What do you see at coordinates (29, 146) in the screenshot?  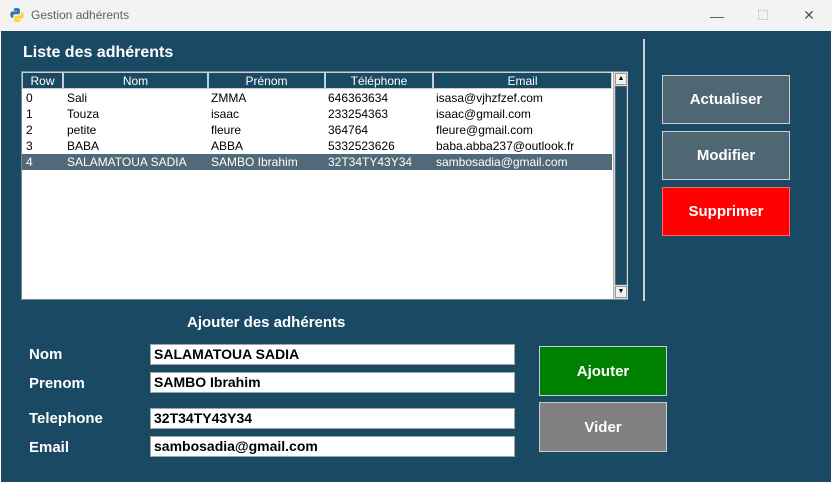 I see `cell-row: 3` at bounding box center [29, 146].